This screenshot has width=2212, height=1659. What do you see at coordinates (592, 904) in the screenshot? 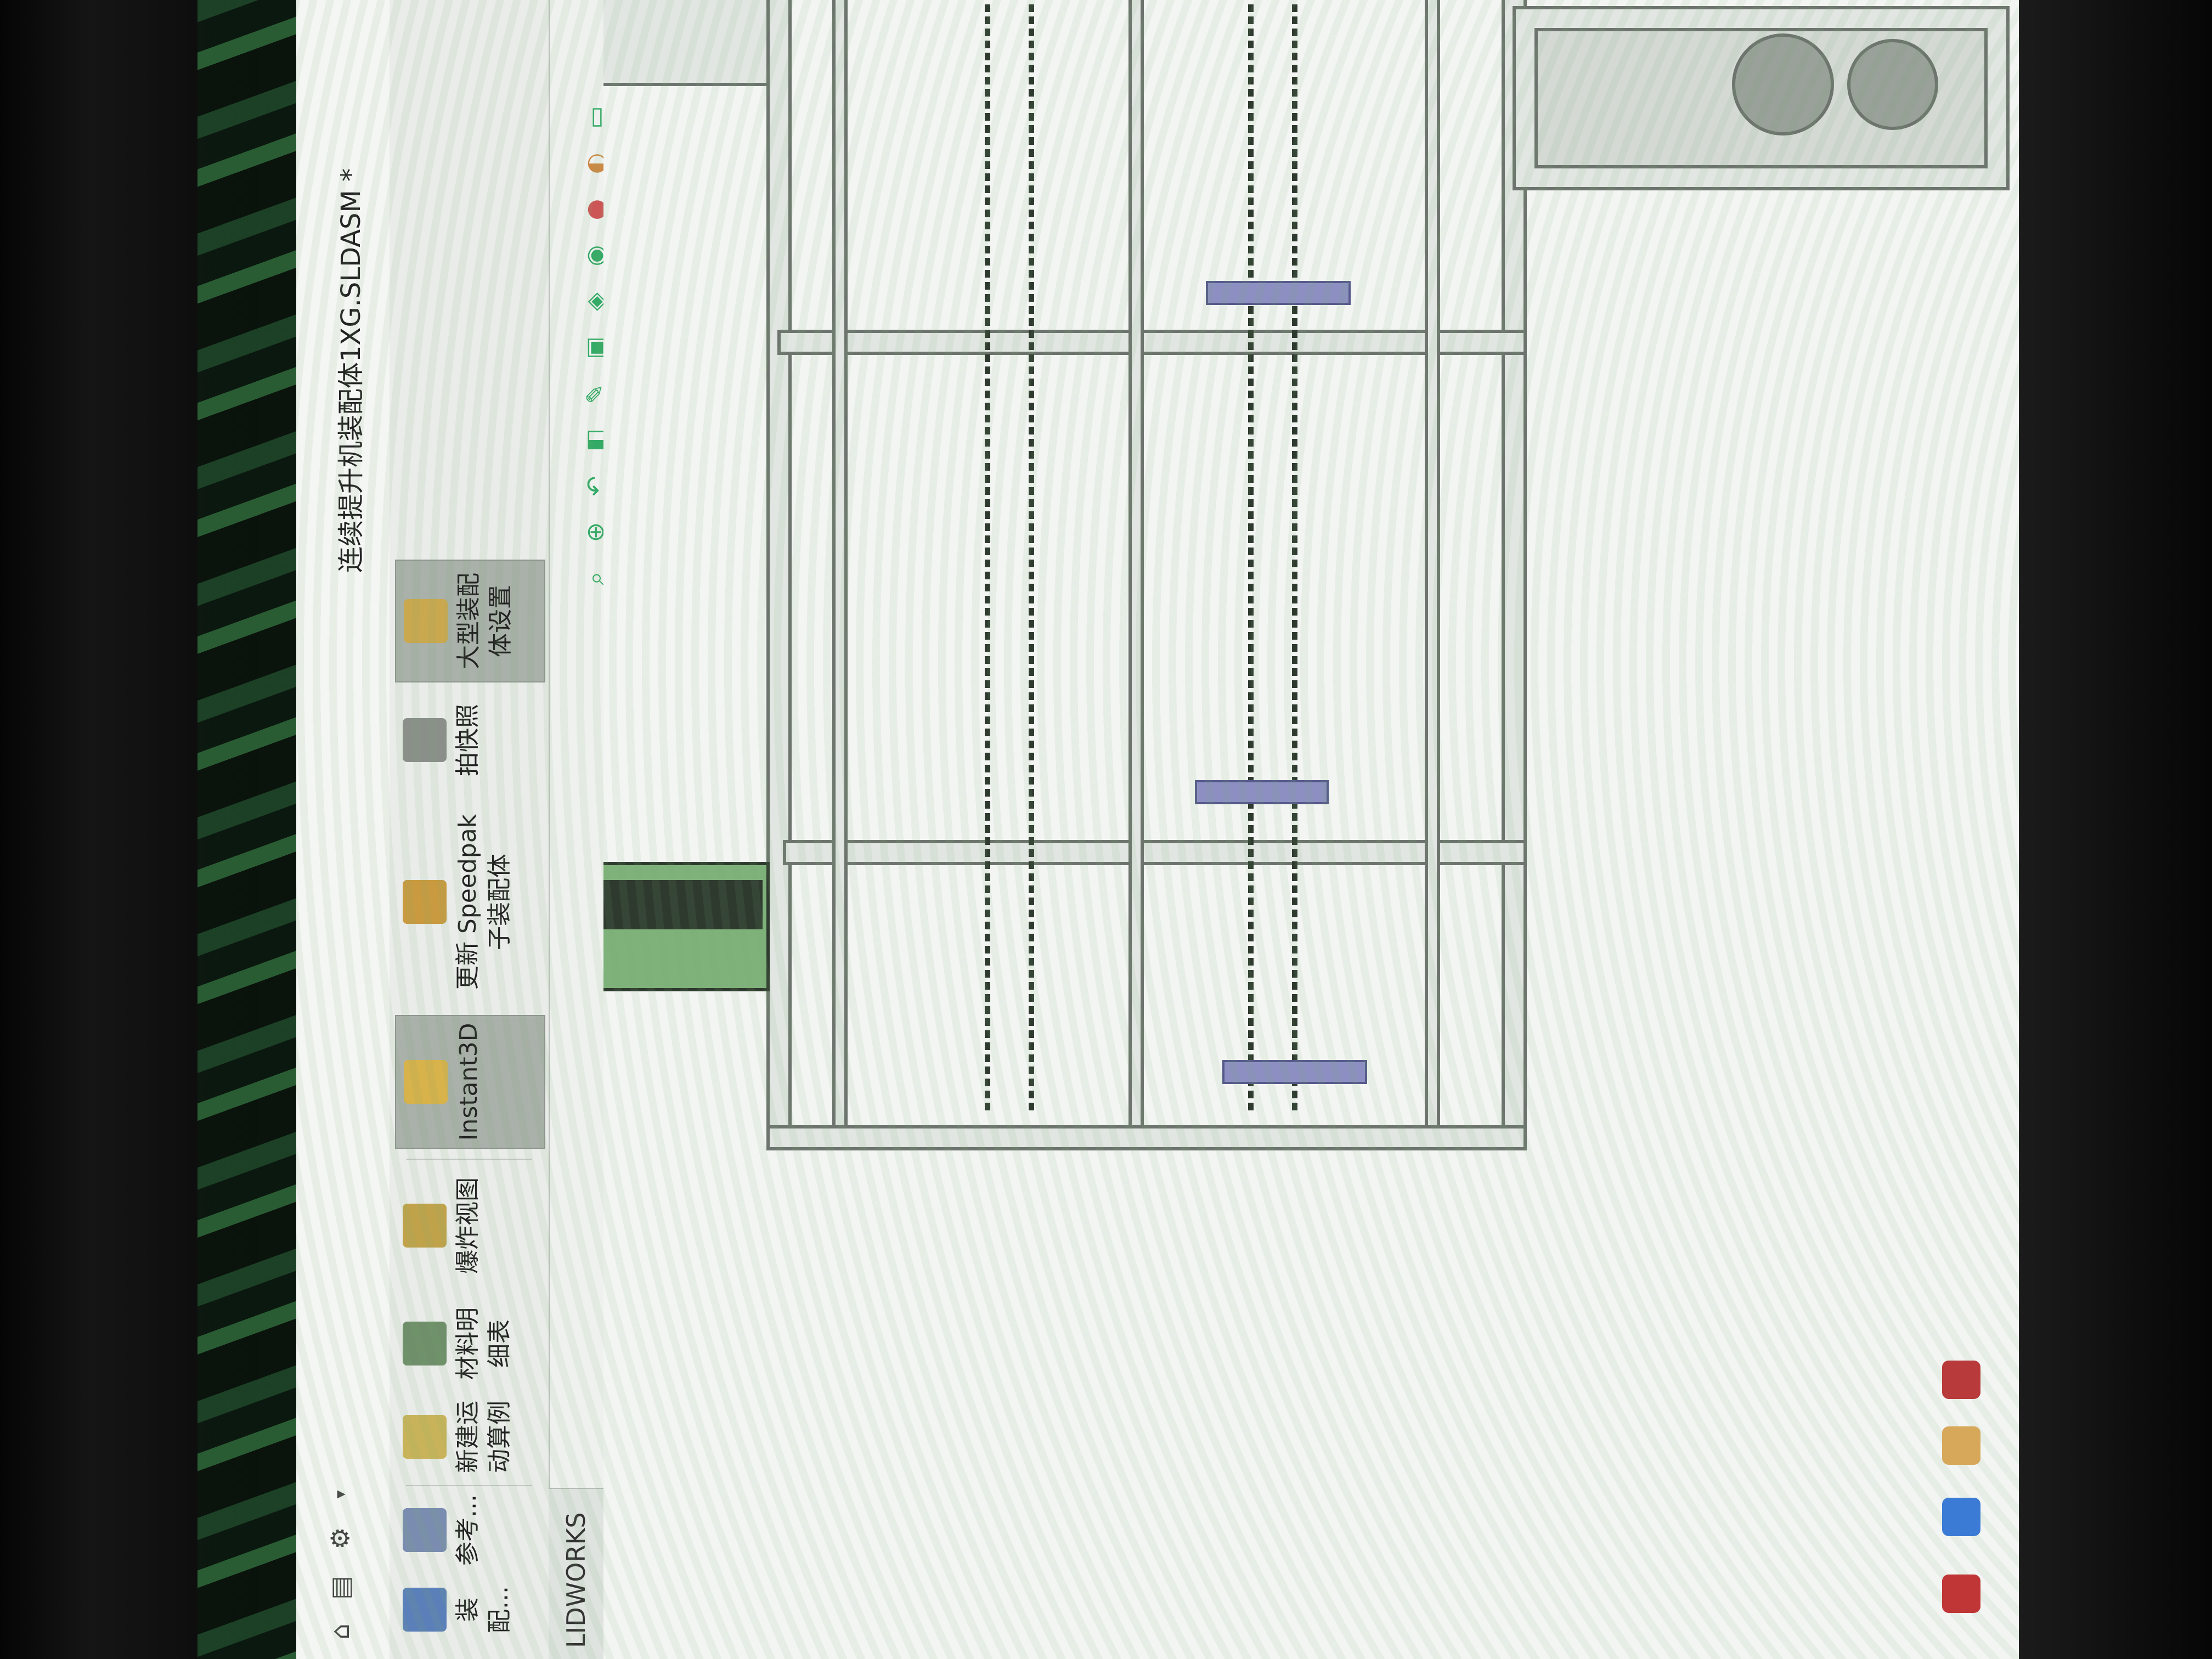
I see `lift-belt-inner` at bounding box center [592, 904].